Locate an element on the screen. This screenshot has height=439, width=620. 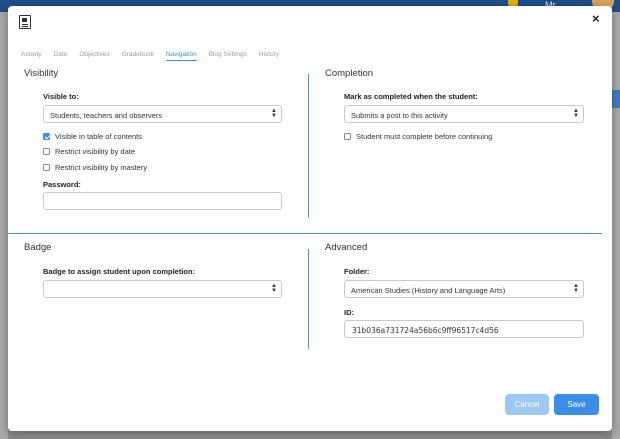
completion-title: Completion is located at coordinates (349, 73).